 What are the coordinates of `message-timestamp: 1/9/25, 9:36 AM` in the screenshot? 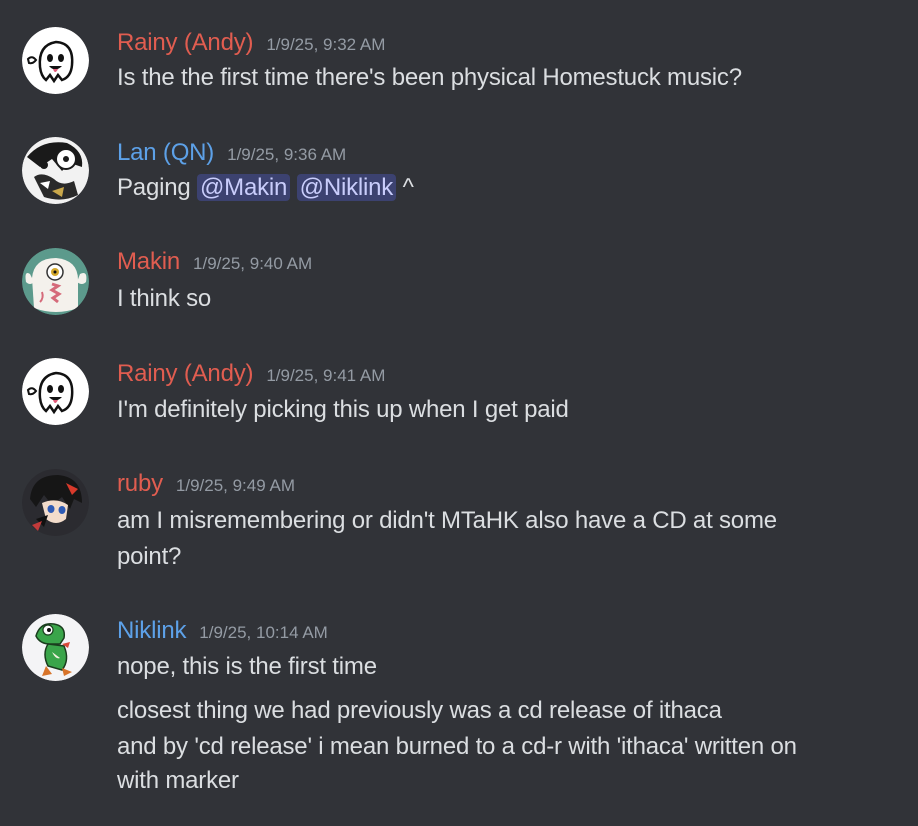 It's located at (286, 155).